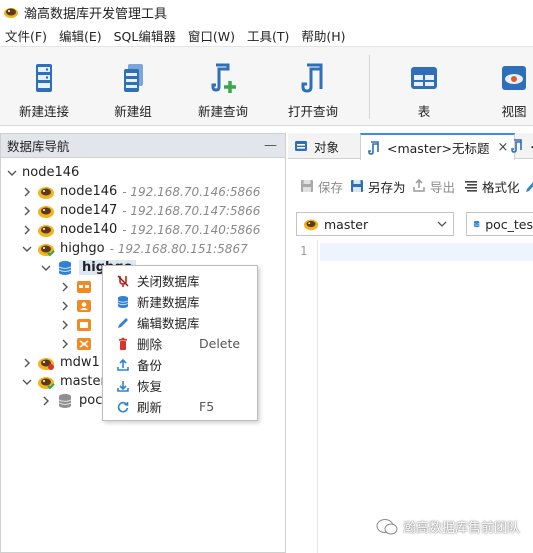 This screenshot has height=553, width=533. What do you see at coordinates (369, 87) in the screenshot?
I see `toolbar-separator` at bounding box center [369, 87].